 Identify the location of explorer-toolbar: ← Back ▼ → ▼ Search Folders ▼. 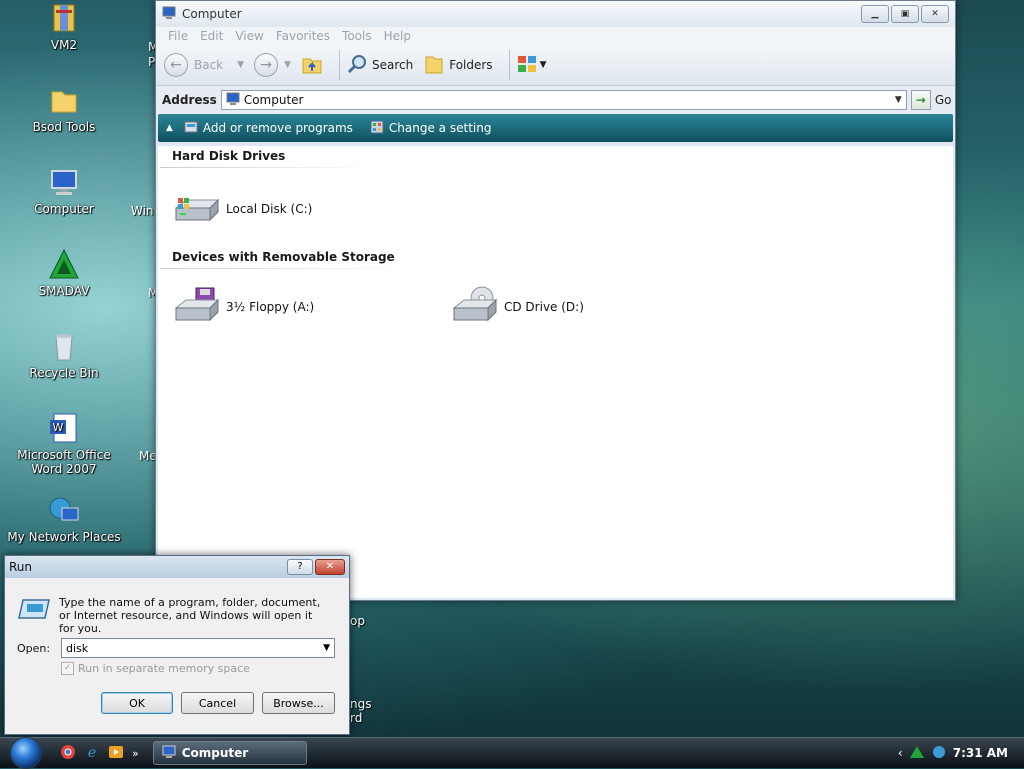
(555, 65).